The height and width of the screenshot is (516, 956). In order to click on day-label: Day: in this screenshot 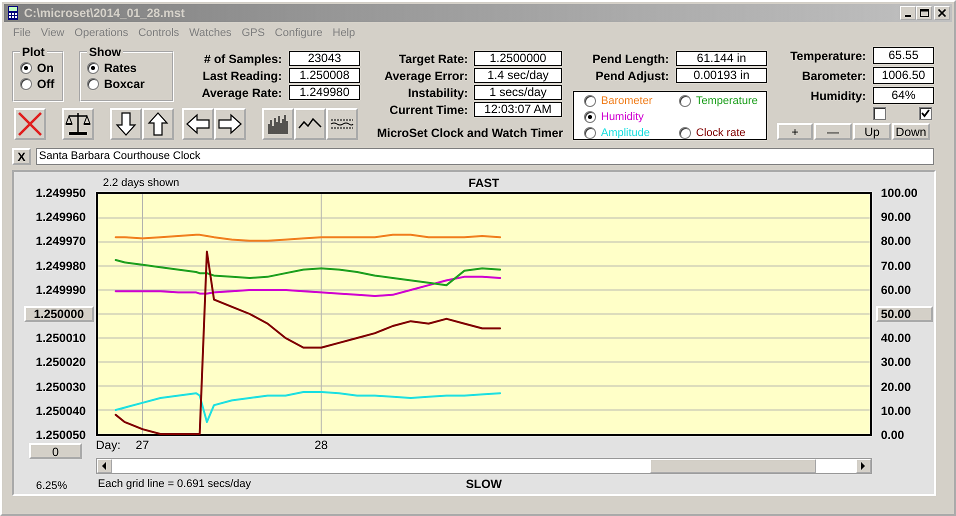, I will do `click(108, 445)`.